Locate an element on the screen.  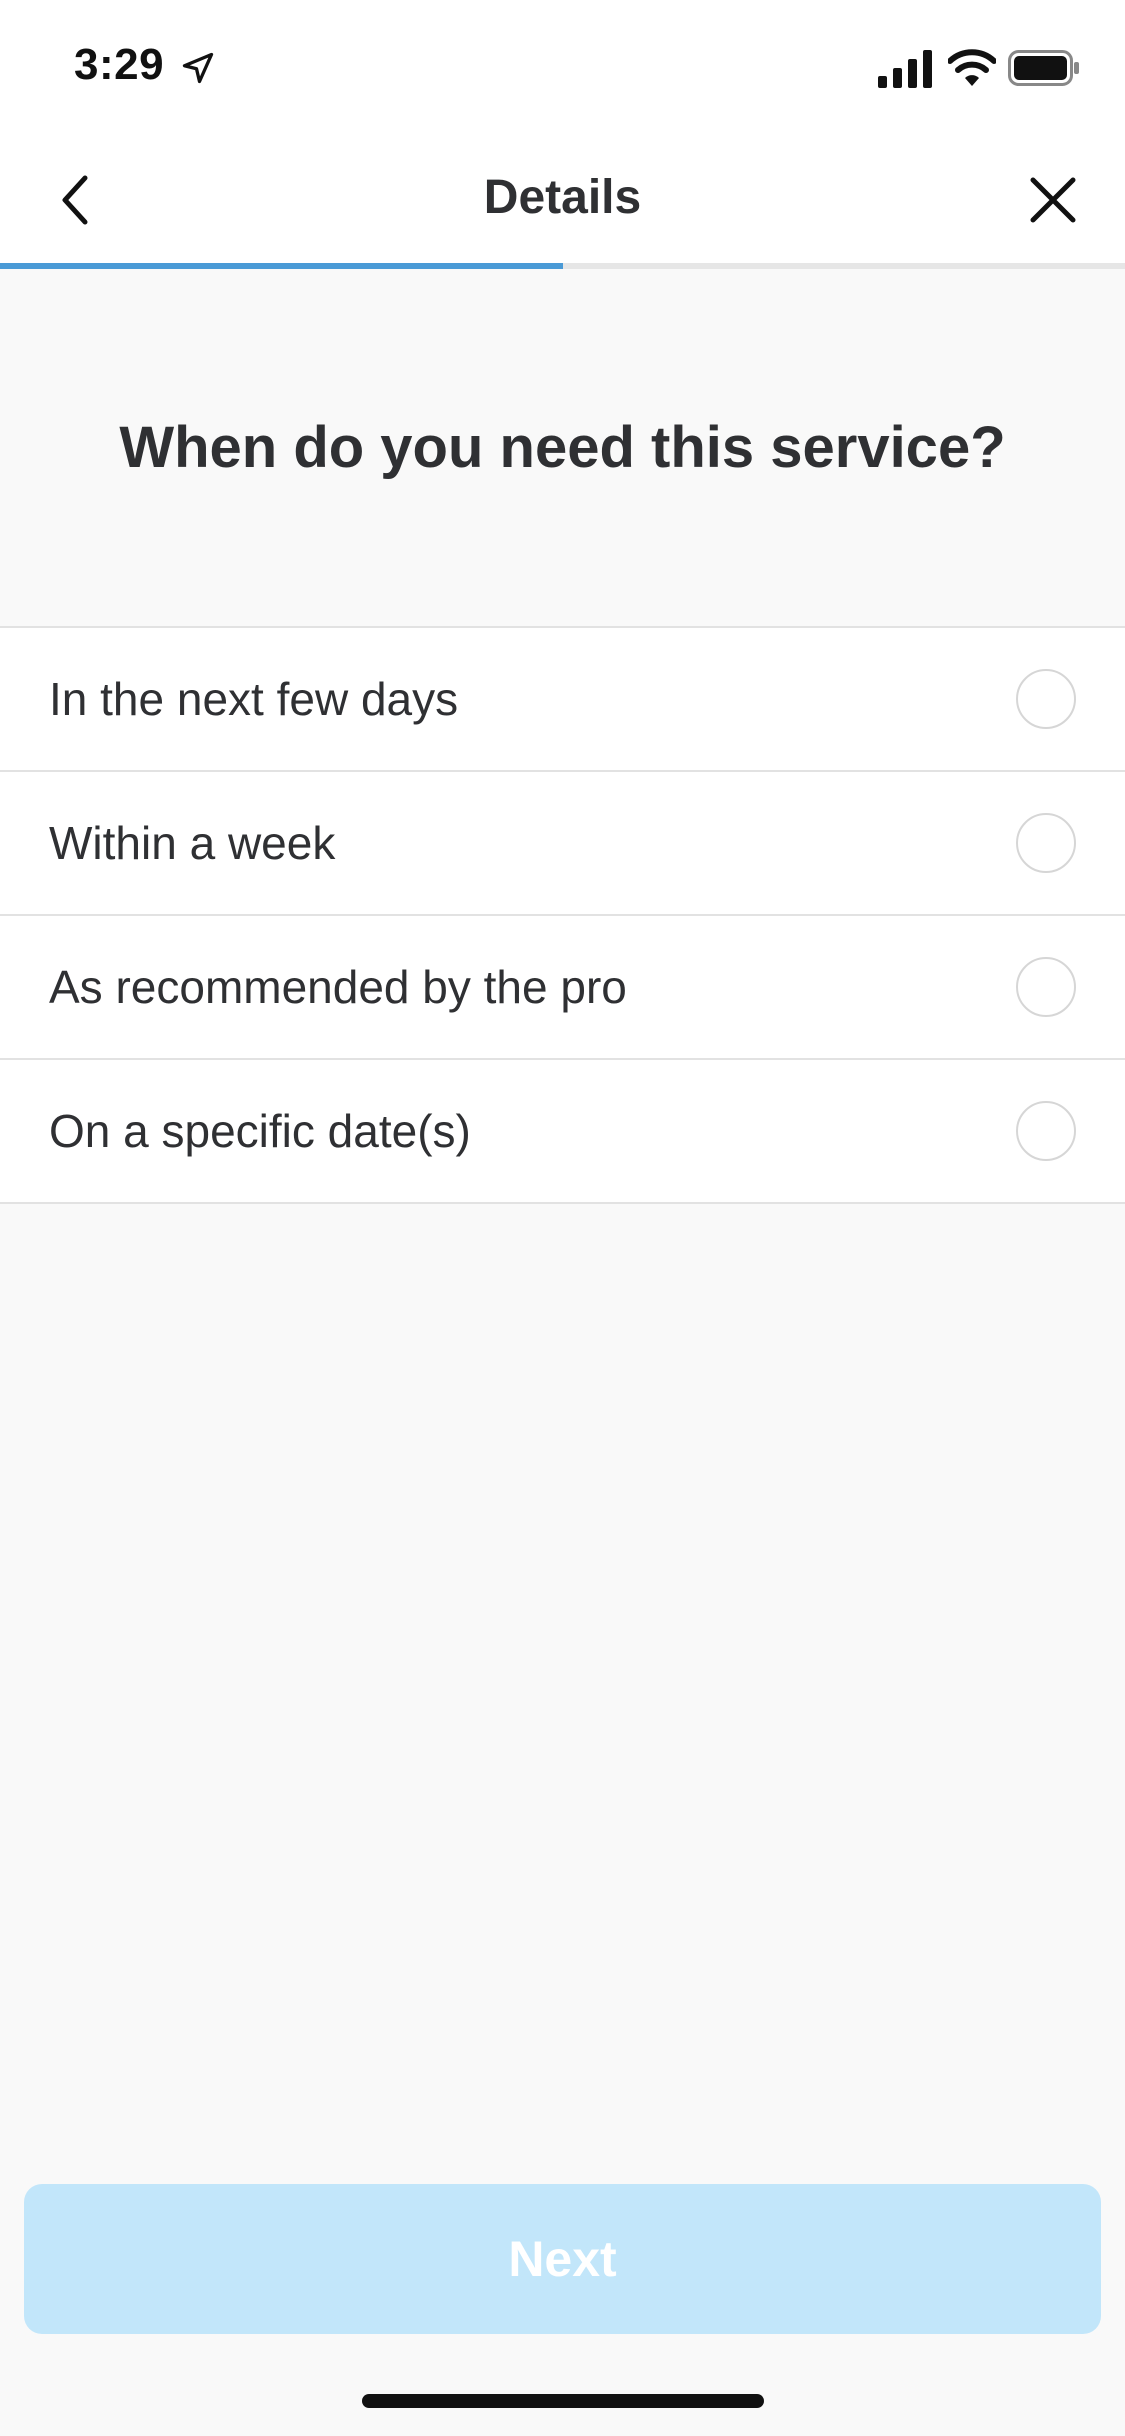
close-button is located at coordinates (1053, 200).